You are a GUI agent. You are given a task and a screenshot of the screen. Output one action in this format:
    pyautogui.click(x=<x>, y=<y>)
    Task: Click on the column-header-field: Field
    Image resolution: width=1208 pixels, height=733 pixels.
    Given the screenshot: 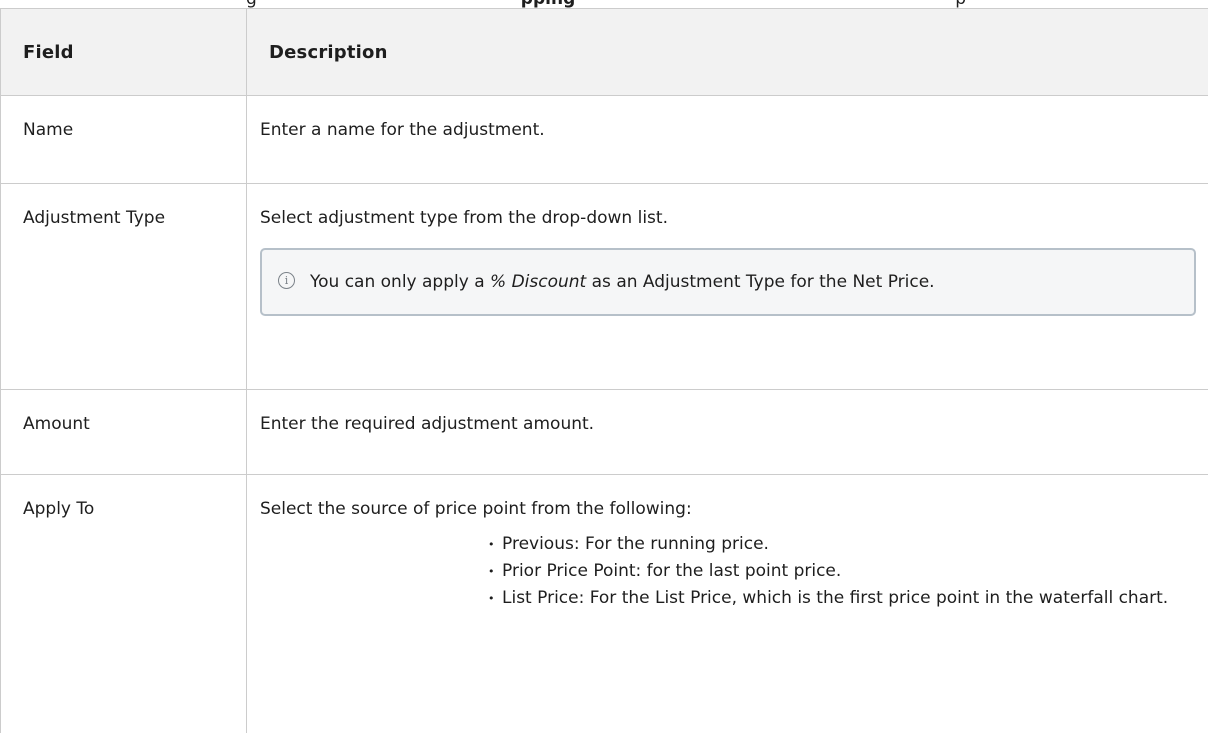 What is the action you would take?
    pyautogui.click(x=123, y=52)
    